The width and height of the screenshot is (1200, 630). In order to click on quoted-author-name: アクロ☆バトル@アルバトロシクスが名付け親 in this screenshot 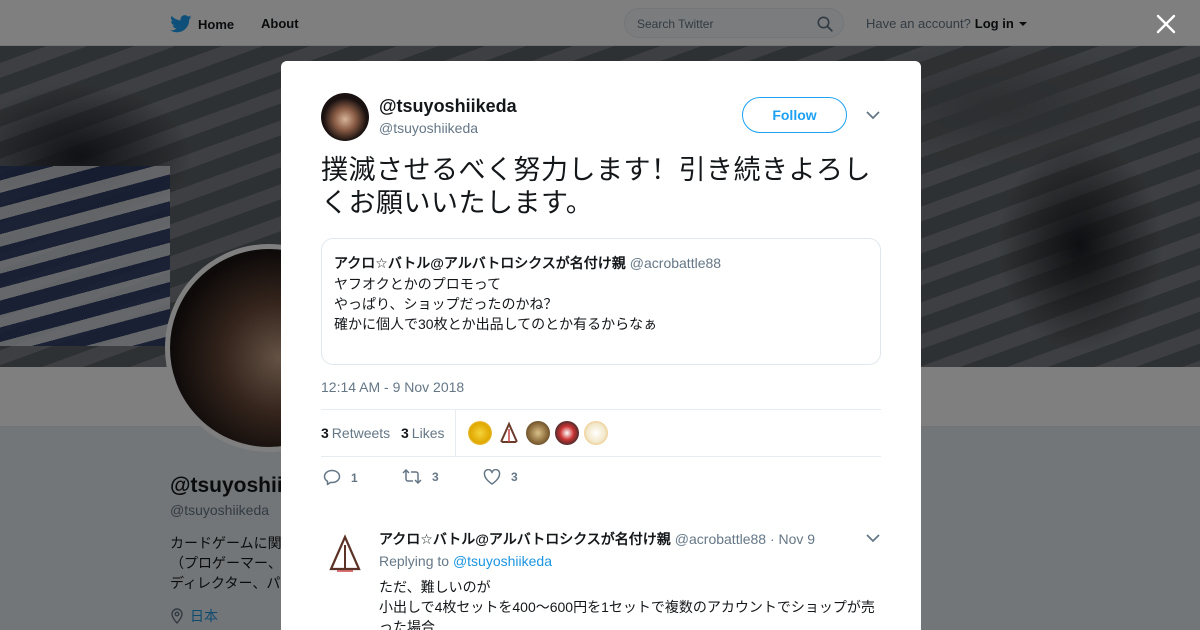, I will do `click(480, 263)`.